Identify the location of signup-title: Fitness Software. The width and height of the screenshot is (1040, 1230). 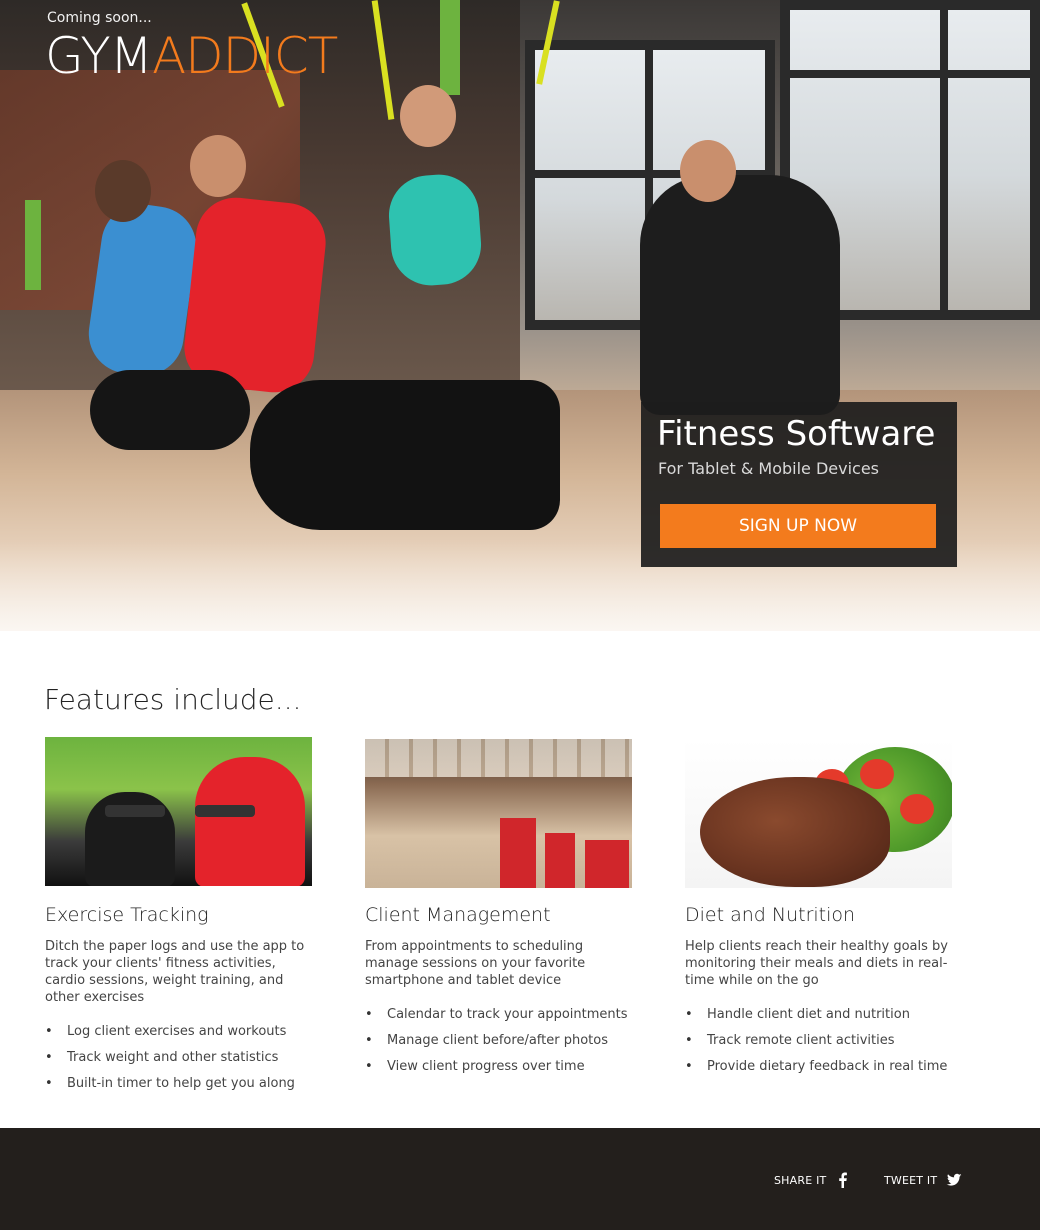
(796, 434).